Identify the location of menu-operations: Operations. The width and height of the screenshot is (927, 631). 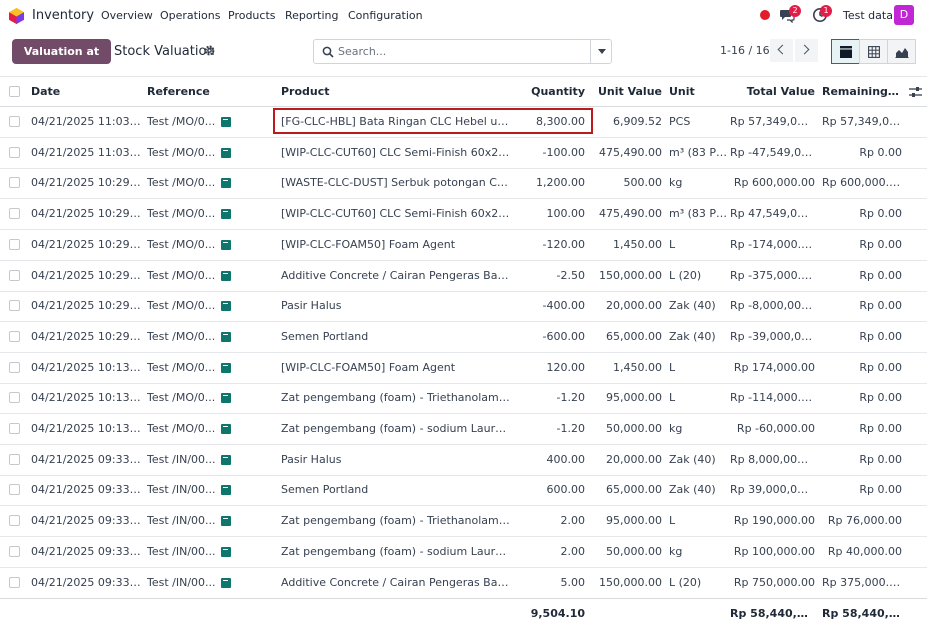
(190, 15).